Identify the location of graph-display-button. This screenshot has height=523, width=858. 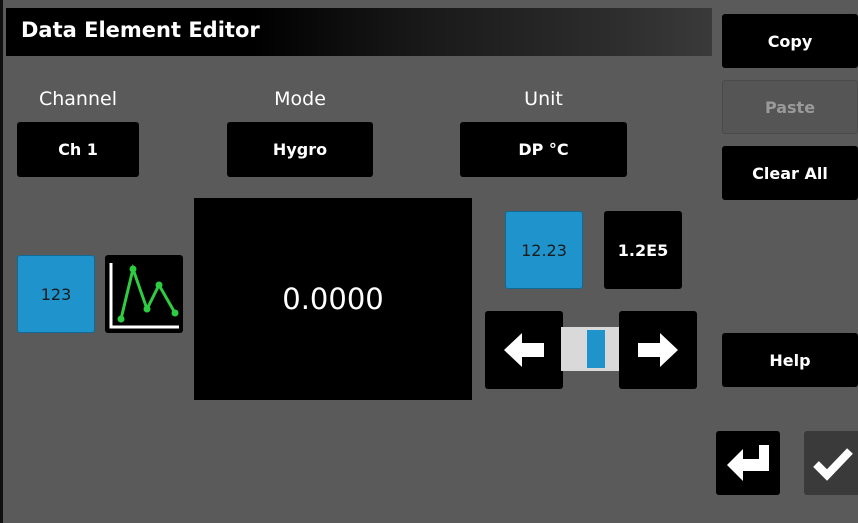
(144, 294).